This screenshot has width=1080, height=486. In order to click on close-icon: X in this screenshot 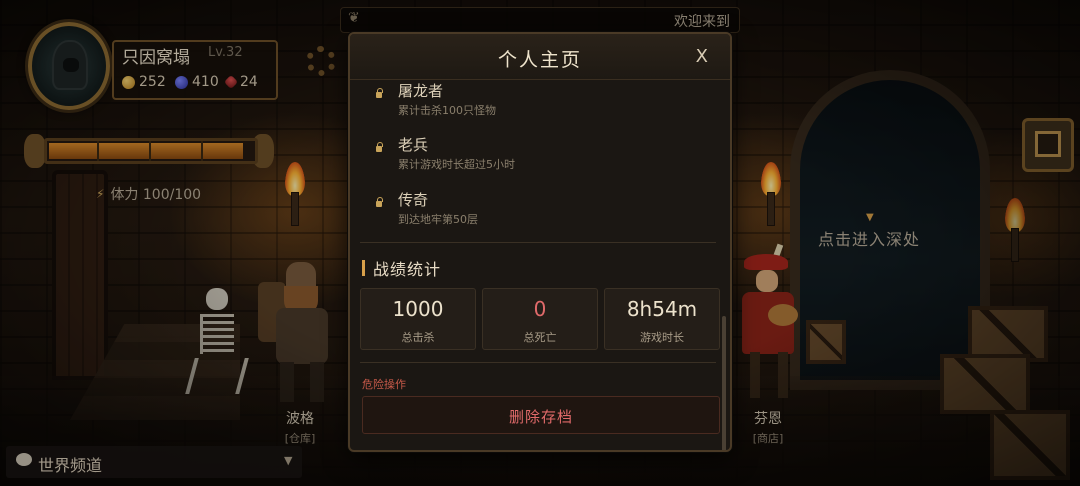, I will do `click(702, 56)`.